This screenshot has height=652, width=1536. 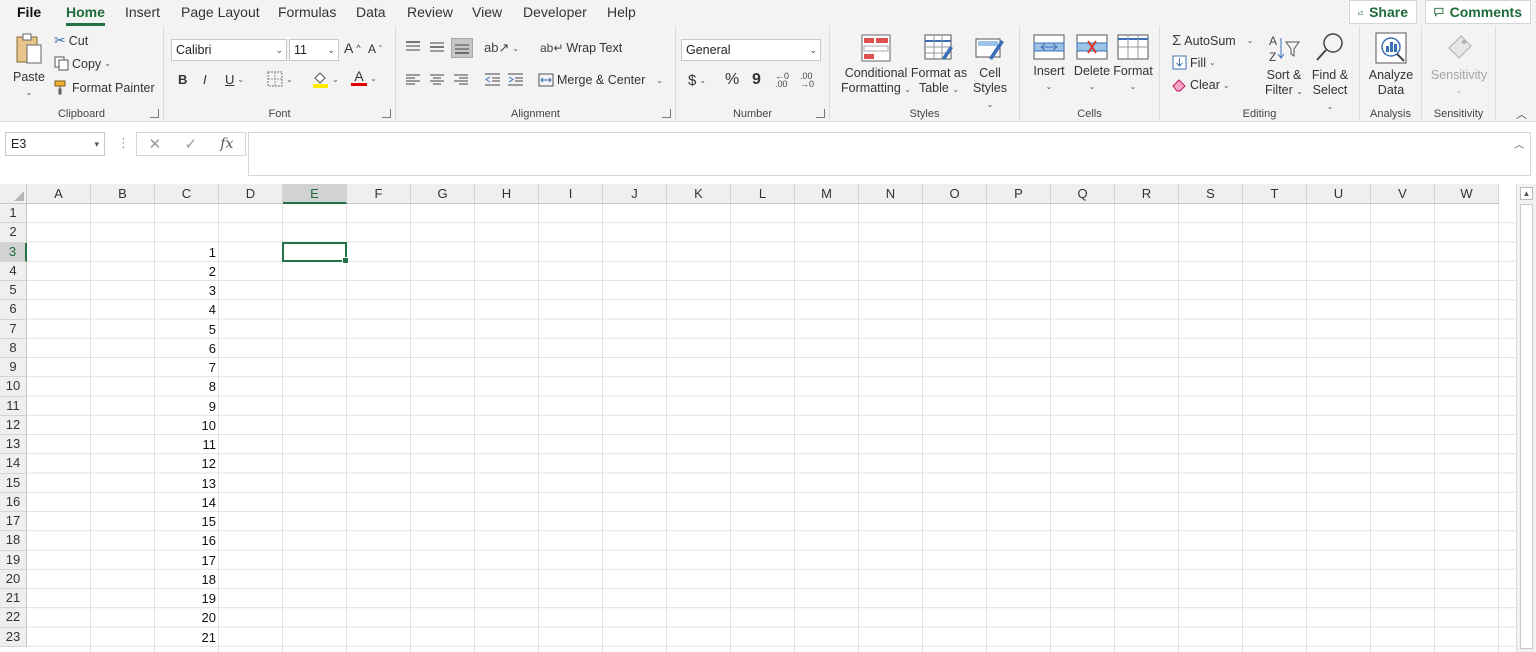 I want to click on row-header-2: 2, so click(x=13, y=233).